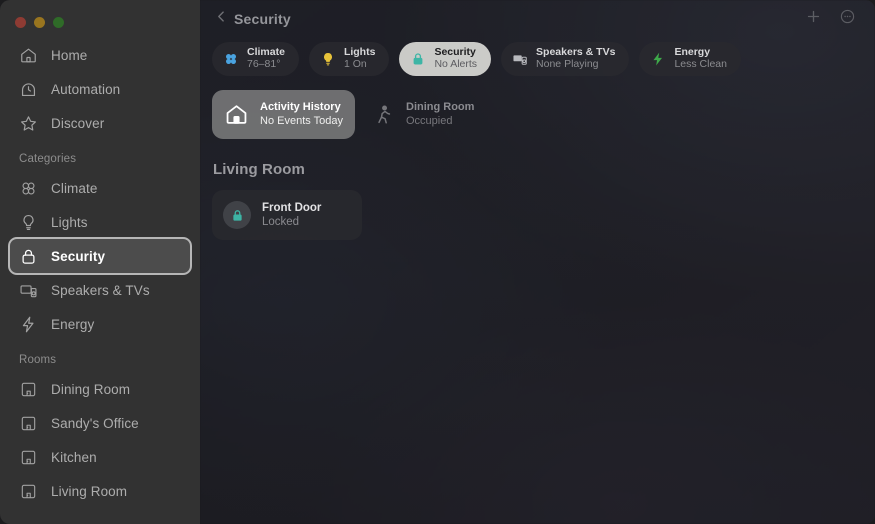 The height and width of the screenshot is (524, 875). I want to click on motion-sensor-item: Dining Room Occupied, so click(423, 114).